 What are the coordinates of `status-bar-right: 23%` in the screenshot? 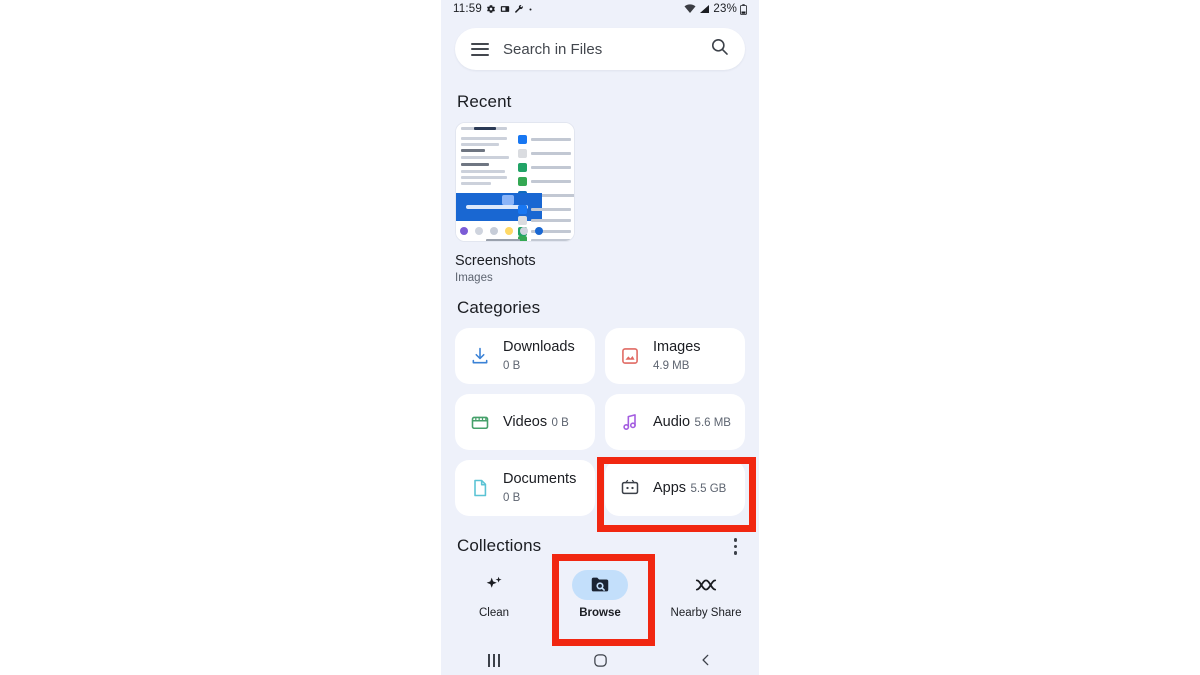 It's located at (715, 9).